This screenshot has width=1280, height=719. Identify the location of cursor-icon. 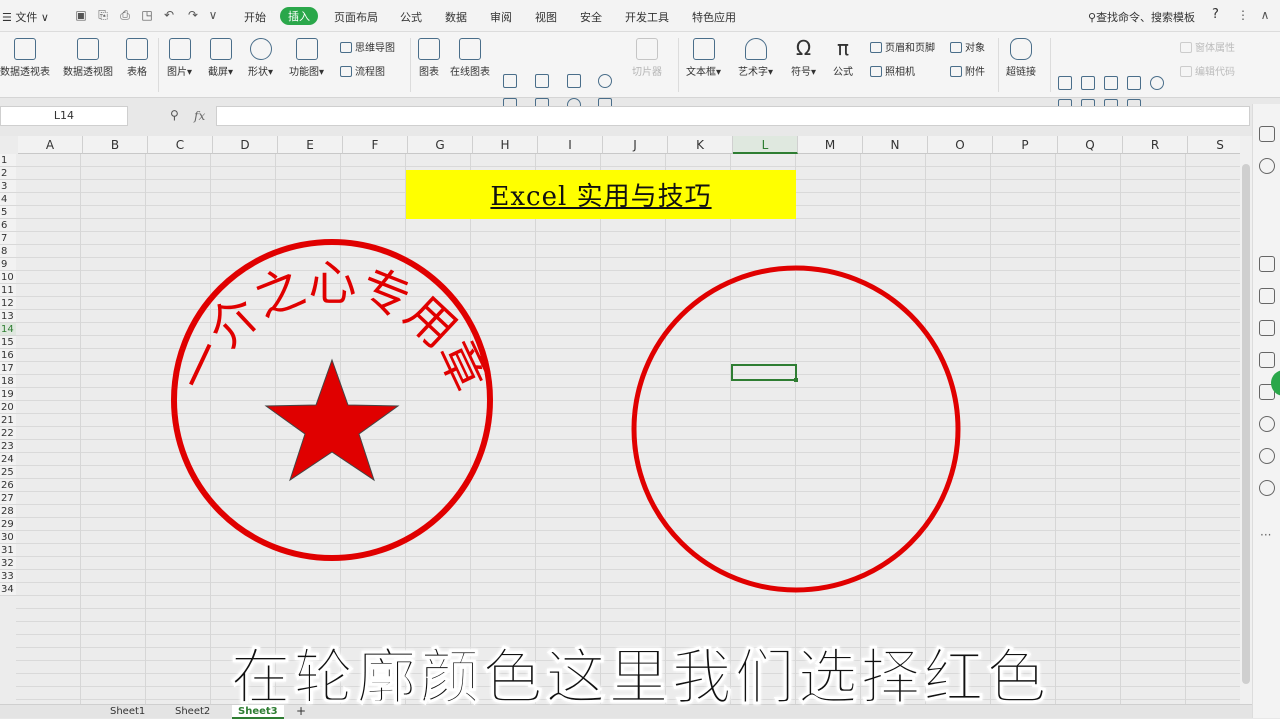
(1267, 134).